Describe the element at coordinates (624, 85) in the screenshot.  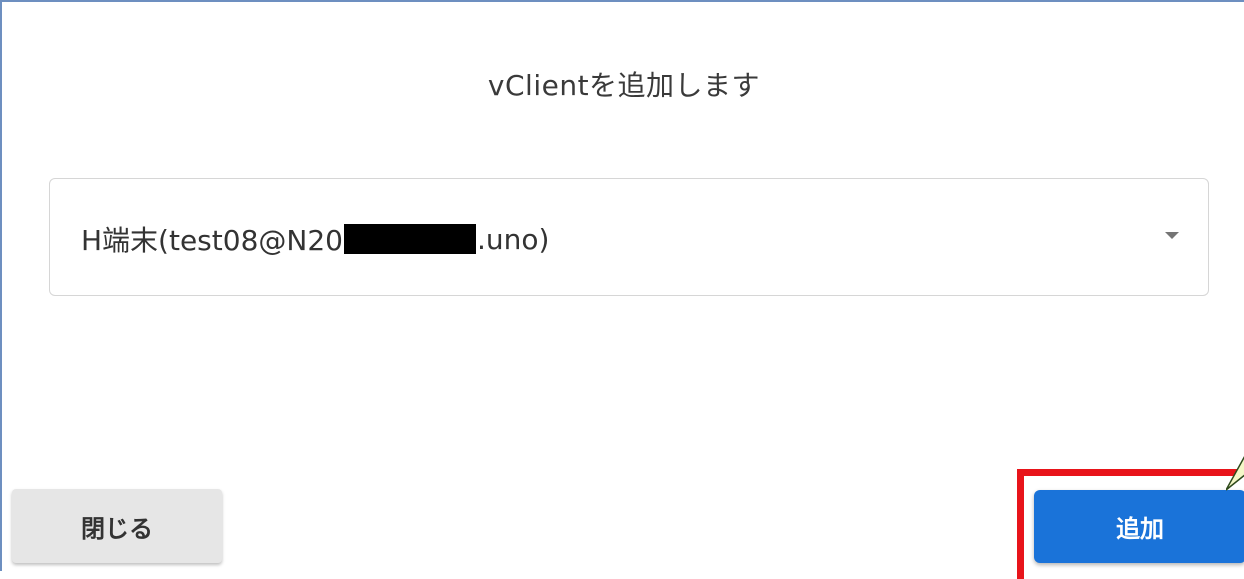
I see `dialog-title: vClientを追加します` at that location.